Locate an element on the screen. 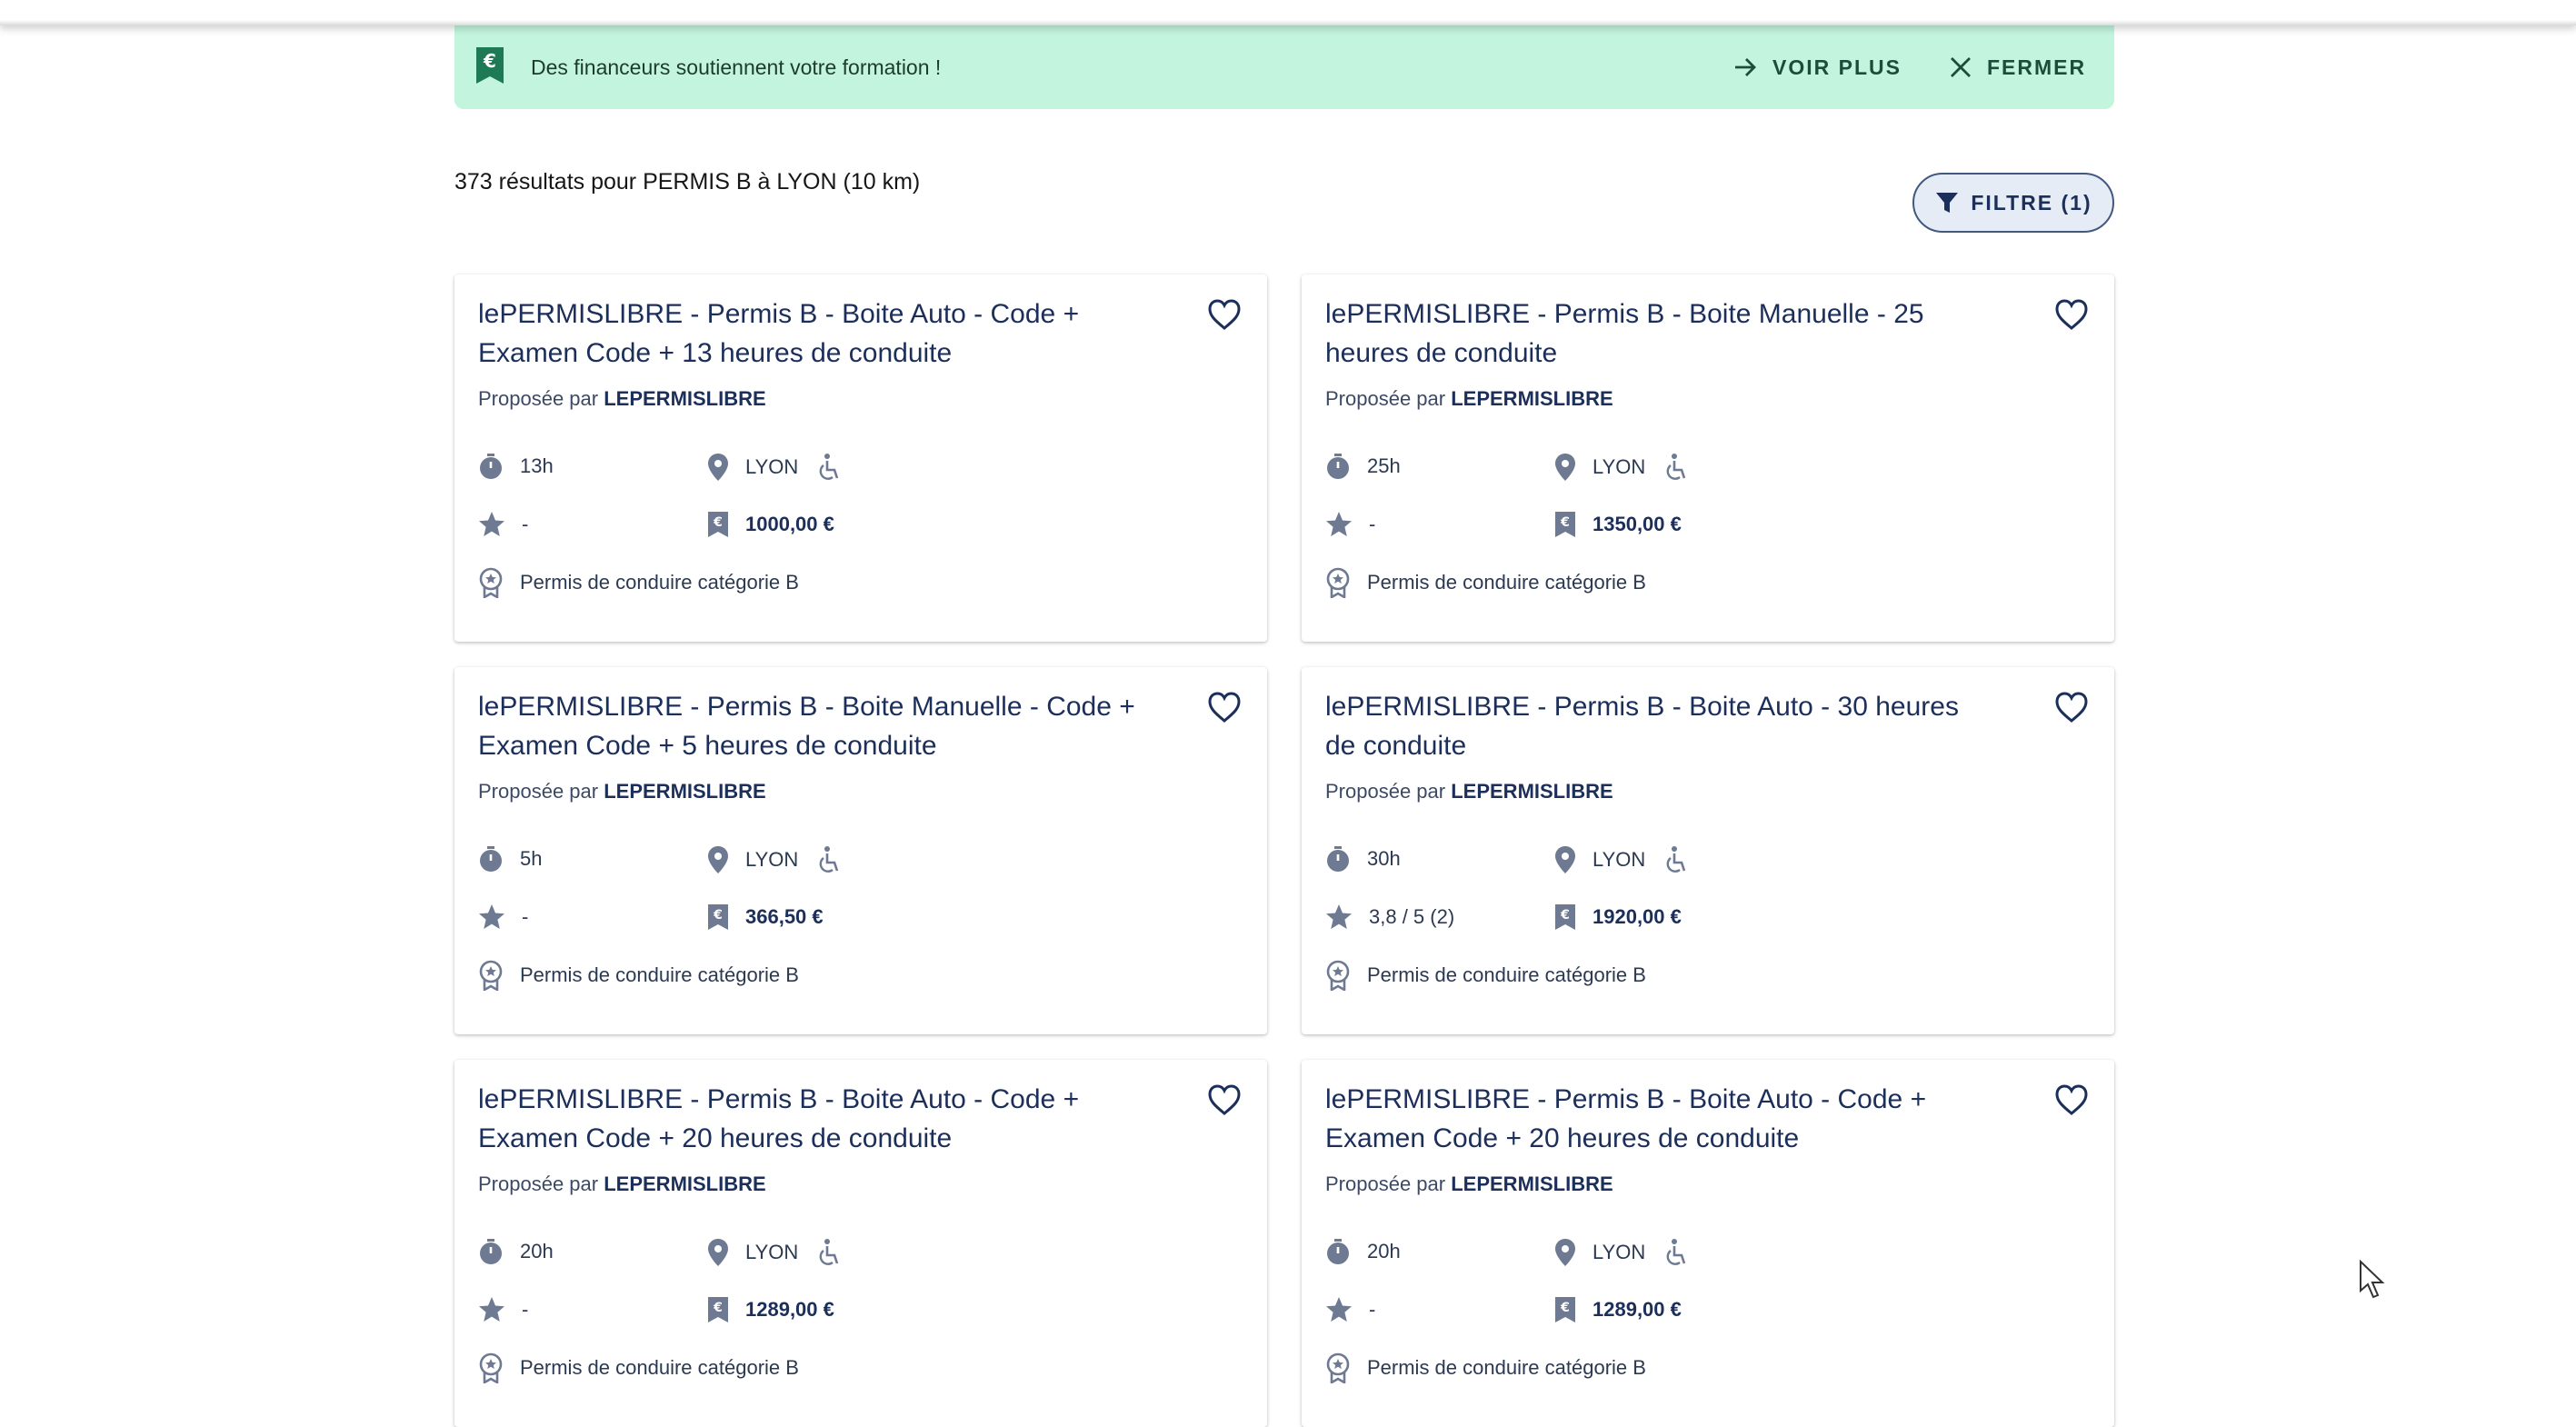 The width and height of the screenshot is (2576, 1427). rating-value: 3,8 / 5 (2) is located at coordinates (1412, 916).